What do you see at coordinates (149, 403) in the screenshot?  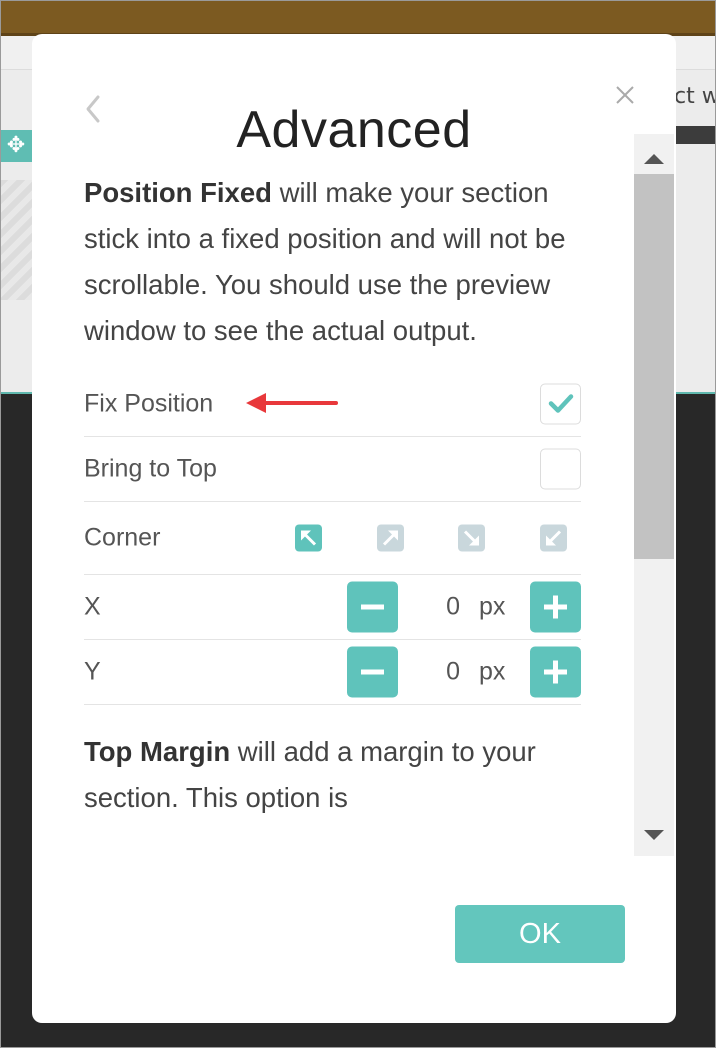 I see `fix-position-label: Fix Position` at bounding box center [149, 403].